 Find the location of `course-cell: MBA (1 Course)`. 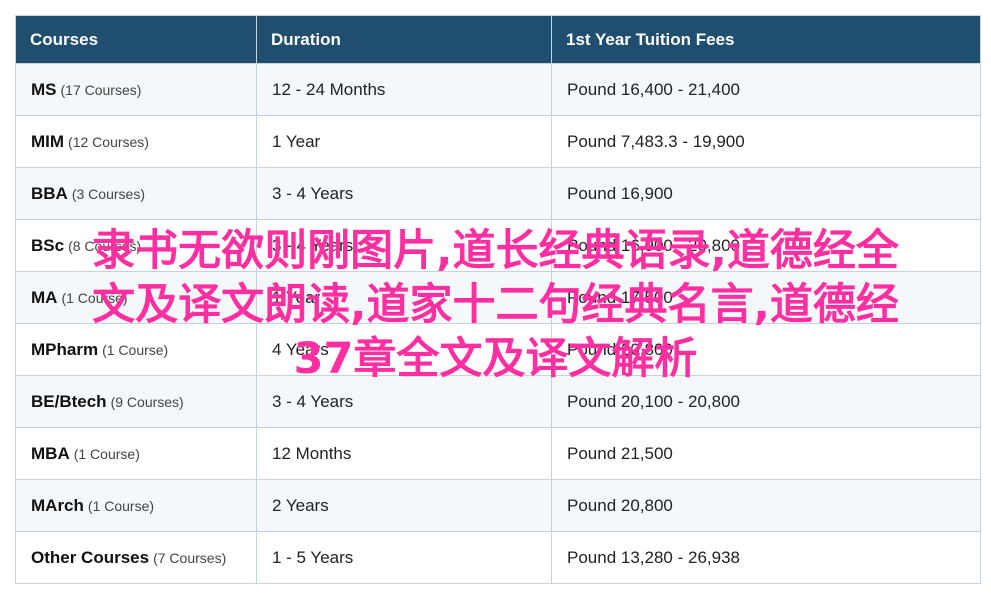

course-cell: MBA (1 Course) is located at coordinates (136, 453).